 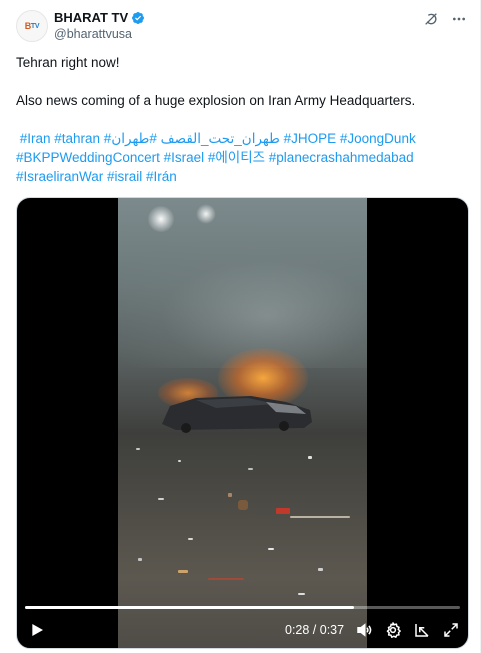 I want to click on more-icon, so click(x=459, y=19).